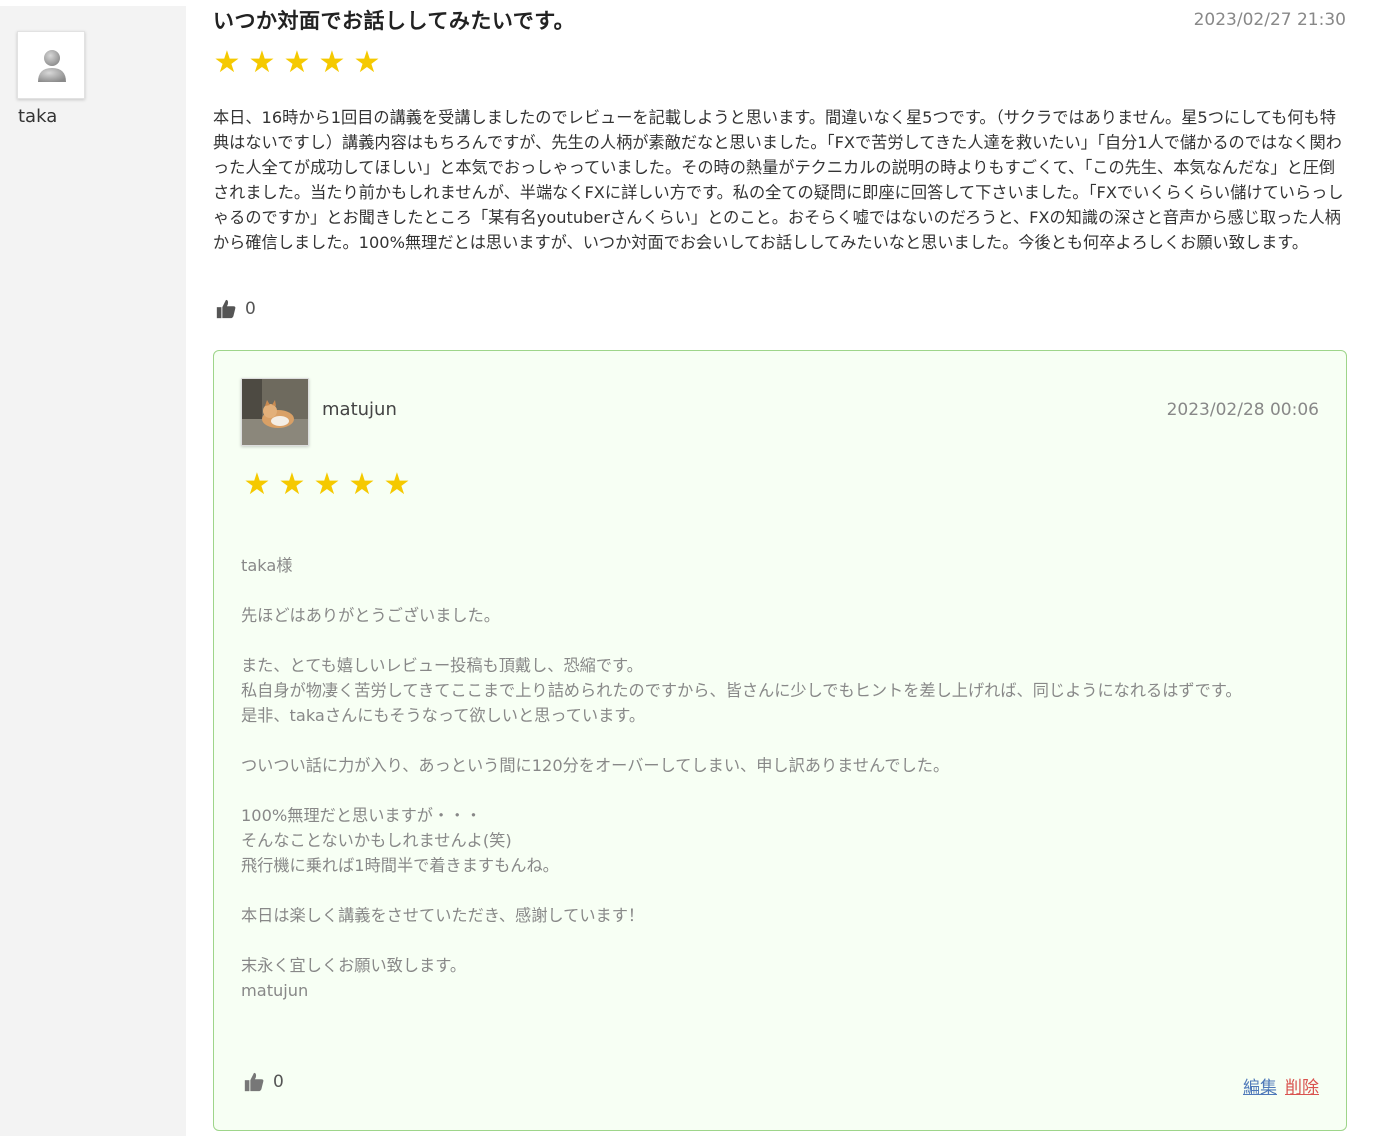 This screenshot has width=1373, height=1136. What do you see at coordinates (394, 21) in the screenshot?
I see `review-title: いつか対面でお話ししてみたいです。` at bounding box center [394, 21].